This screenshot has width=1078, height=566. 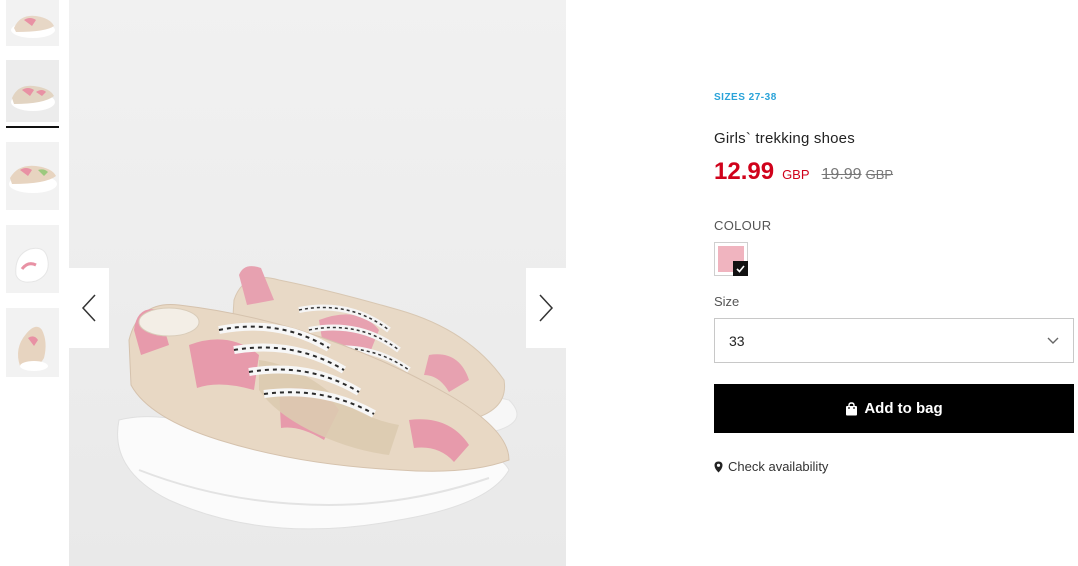 What do you see at coordinates (727, 301) in the screenshot?
I see `size-label: Size` at bounding box center [727, 301].